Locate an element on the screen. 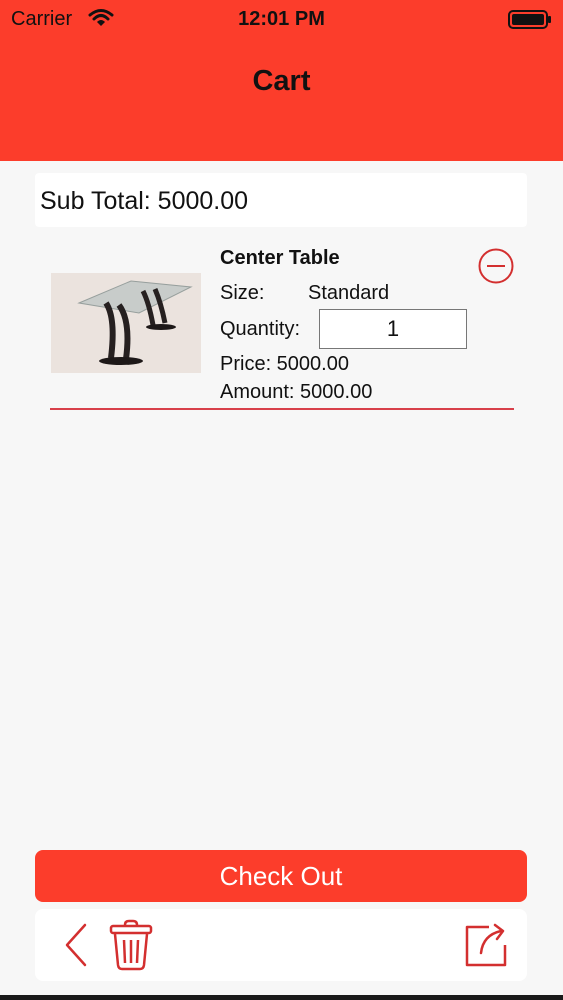 This screenshot has height=1000, width=563. page-title: Cart is located at coordinates (281, 81).